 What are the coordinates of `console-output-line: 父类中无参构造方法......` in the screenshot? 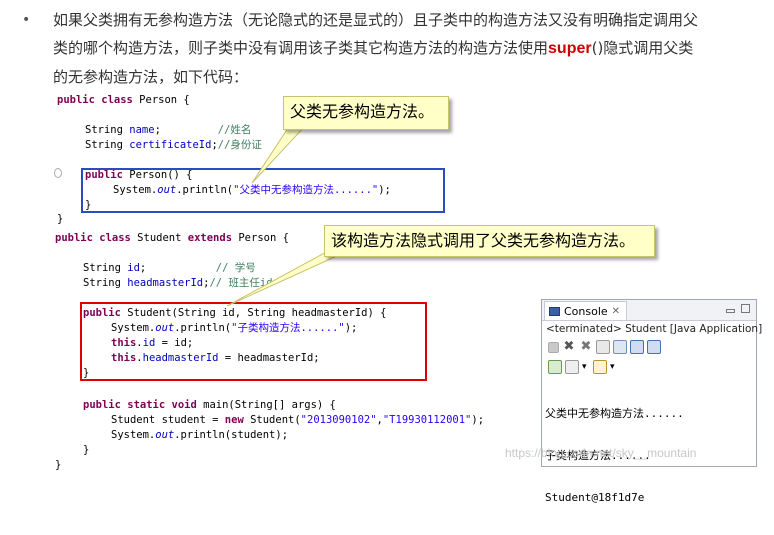 It's located at (614, 413).